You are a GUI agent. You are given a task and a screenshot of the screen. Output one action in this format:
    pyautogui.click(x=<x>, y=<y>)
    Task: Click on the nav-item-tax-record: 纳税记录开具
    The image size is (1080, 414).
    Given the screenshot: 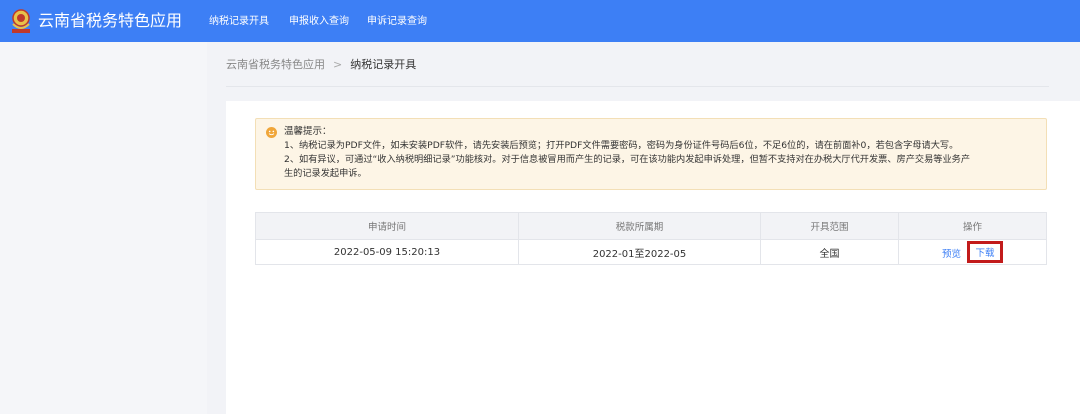 What is the action you would take?
    pyautogui.click(x=239, y=22)
    